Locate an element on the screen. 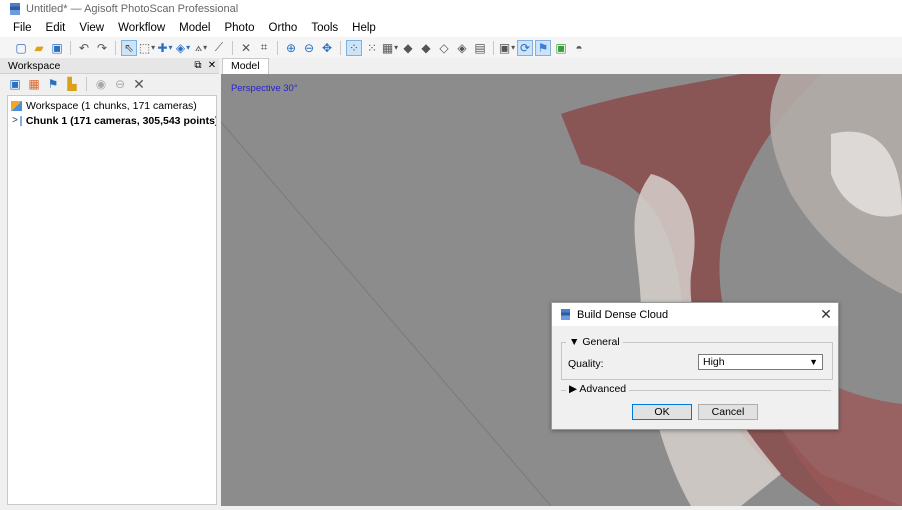  draw-icon: ⟋ is located at coordinates (219, 47).